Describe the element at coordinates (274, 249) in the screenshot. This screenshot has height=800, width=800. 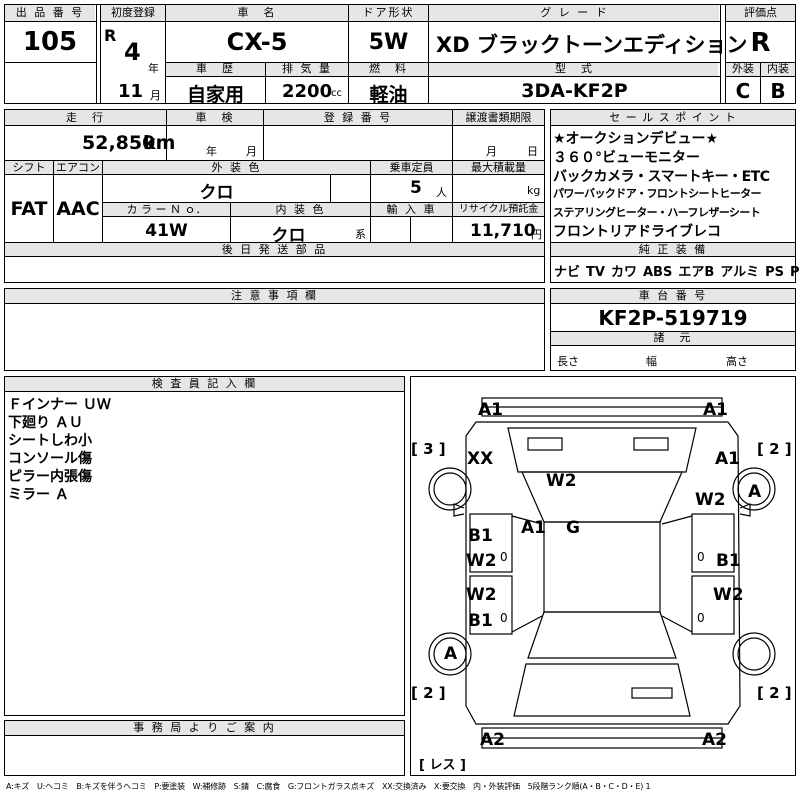
I see `later-parts-label: 後 日 発 送 部 品` at that location.